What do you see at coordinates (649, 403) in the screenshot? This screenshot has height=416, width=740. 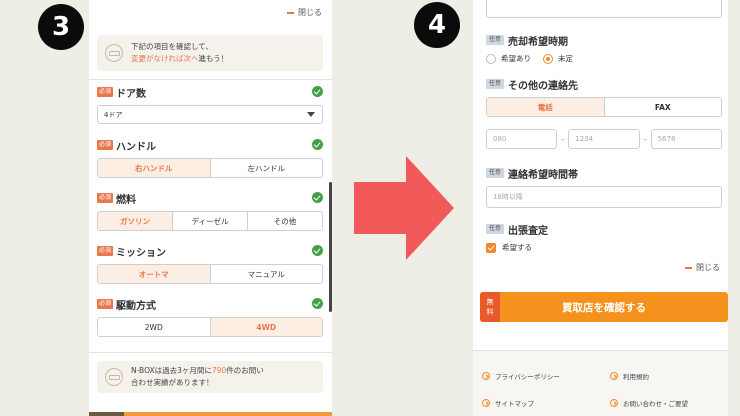 I see `link-contact: お問い合わせ・ご要望` at bounding box center [649, 403].